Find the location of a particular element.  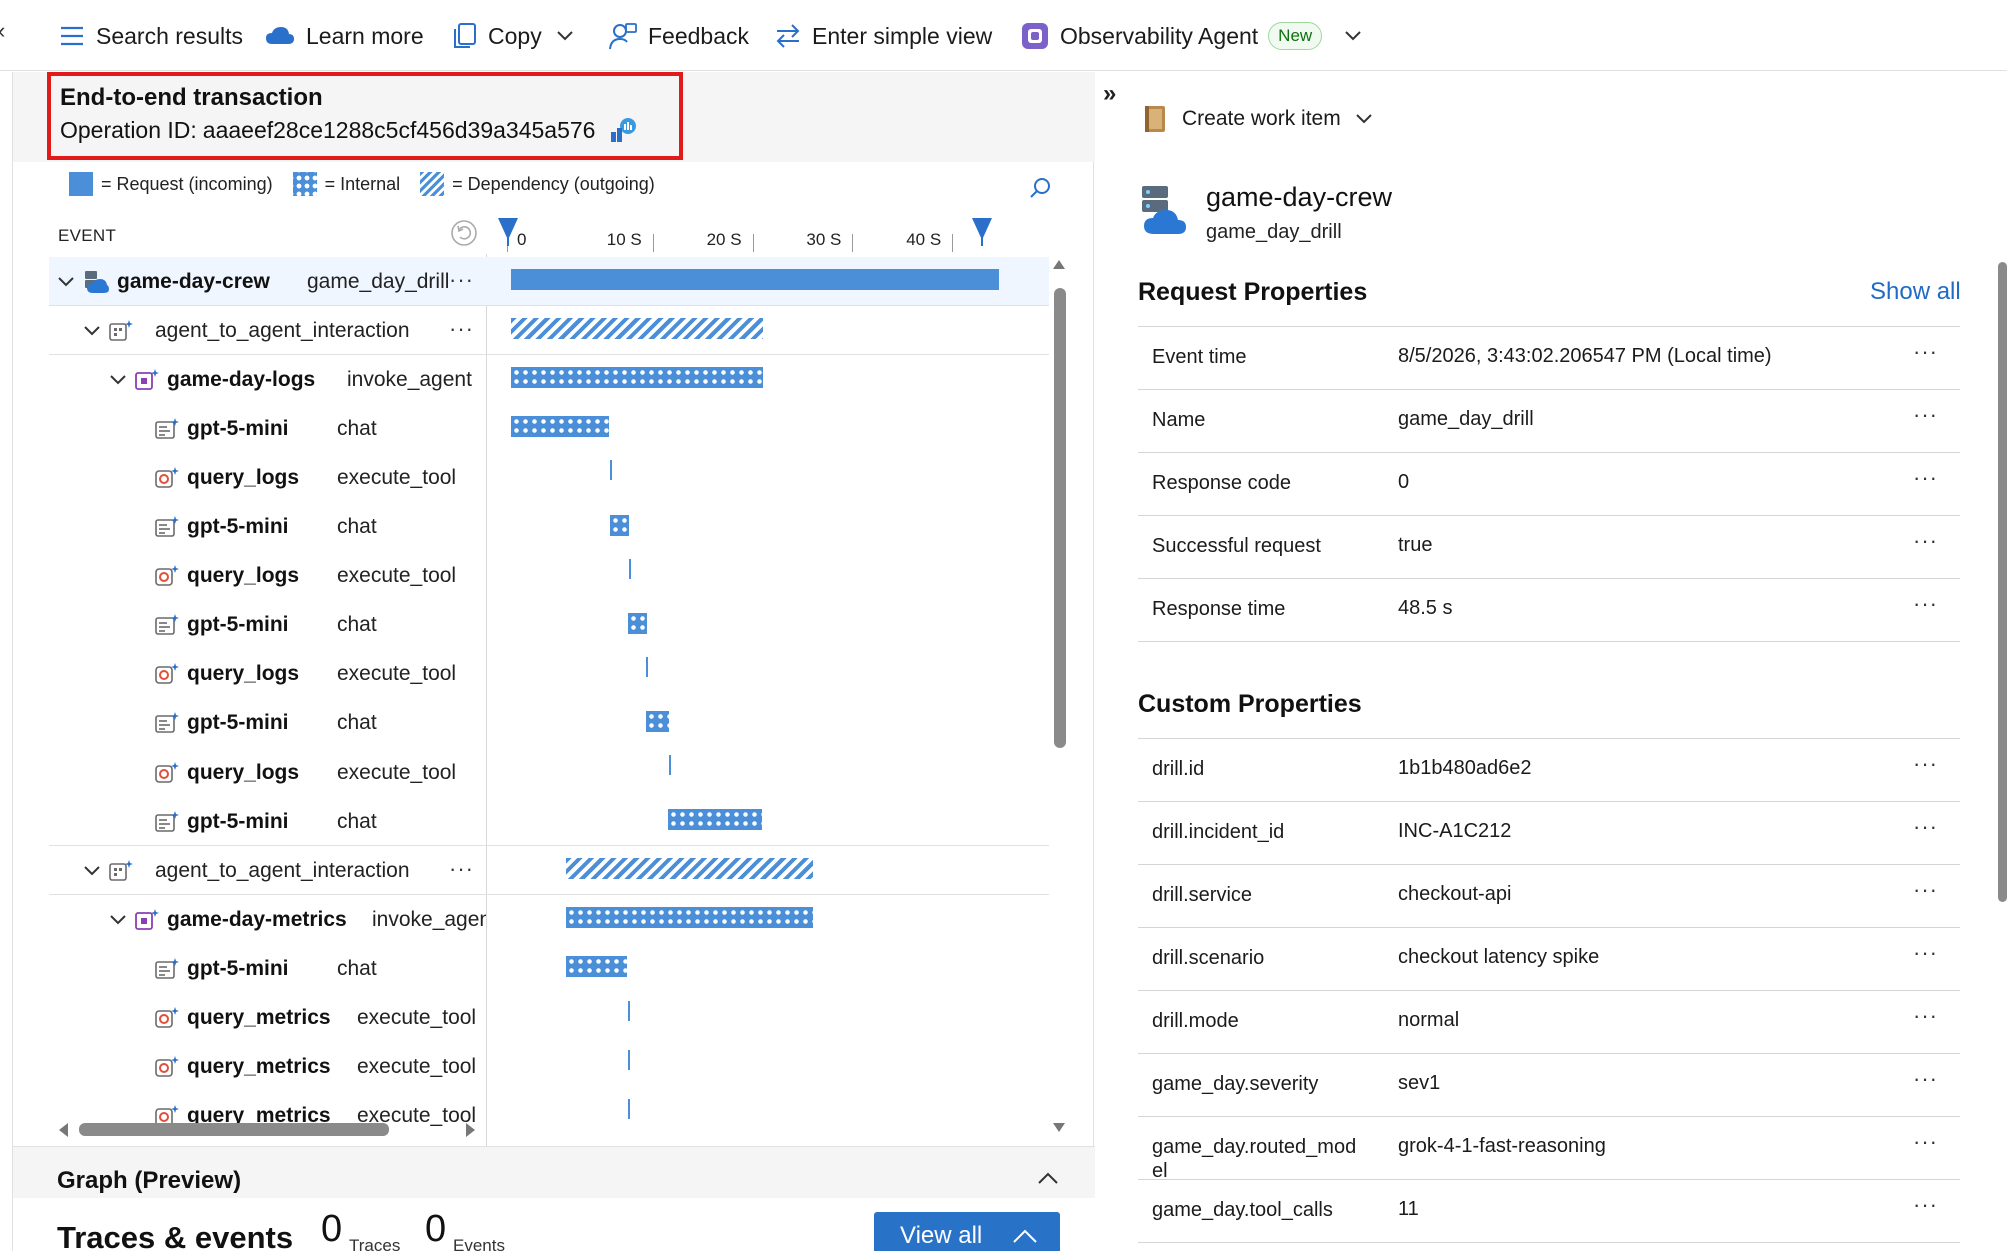

scroll-left-icon is located at coordinates (63, 1130).